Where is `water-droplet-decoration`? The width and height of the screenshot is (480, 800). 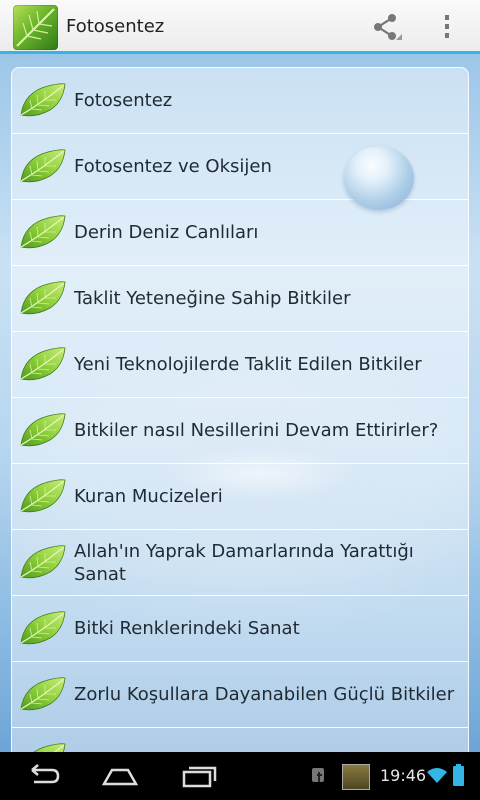 water-droplet-decoration is located at coordinates (379, 178).